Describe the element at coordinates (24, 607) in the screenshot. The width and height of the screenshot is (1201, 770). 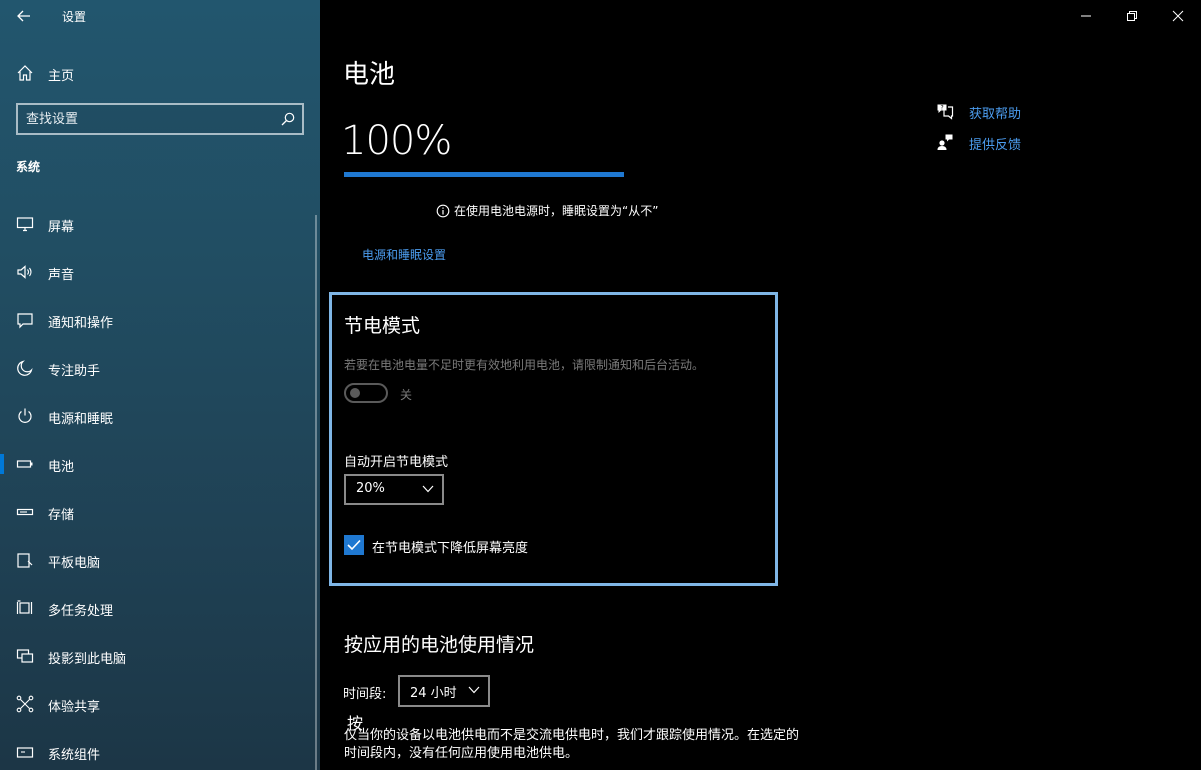
I see `multitask-icon` at that location.